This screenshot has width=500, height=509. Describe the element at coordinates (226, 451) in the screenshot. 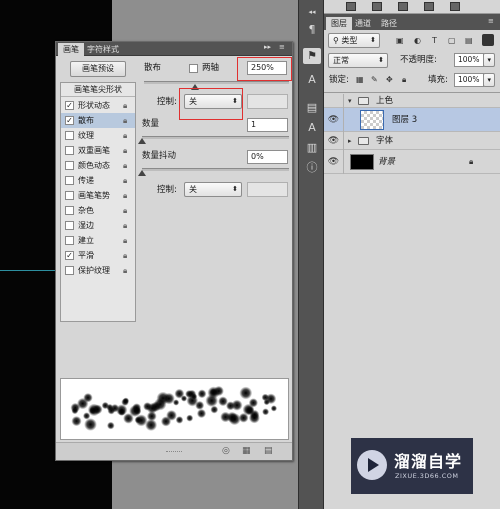

I see `toggle-live-tip-icon: ◎` at that location.